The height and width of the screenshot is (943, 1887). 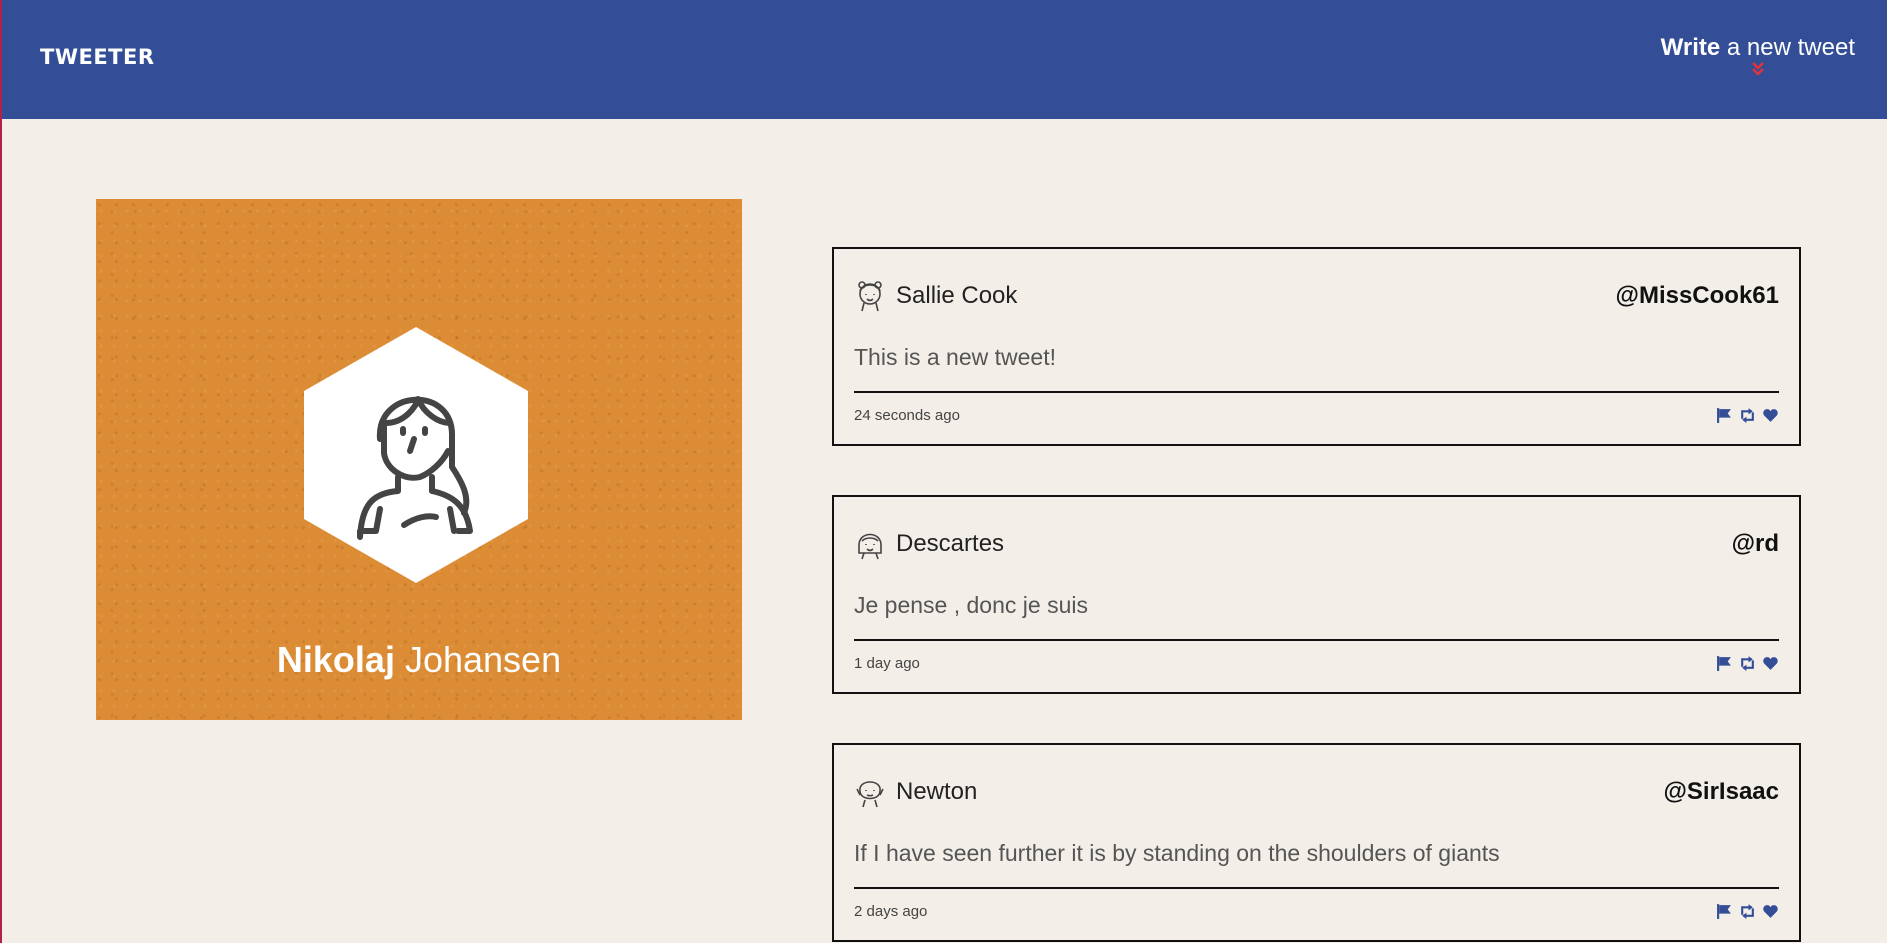 What do you see at coordinates (1316, 913) in the screenshot?
I see `tweet-footer: 2 days ago` at bounding box center [1316, 913].